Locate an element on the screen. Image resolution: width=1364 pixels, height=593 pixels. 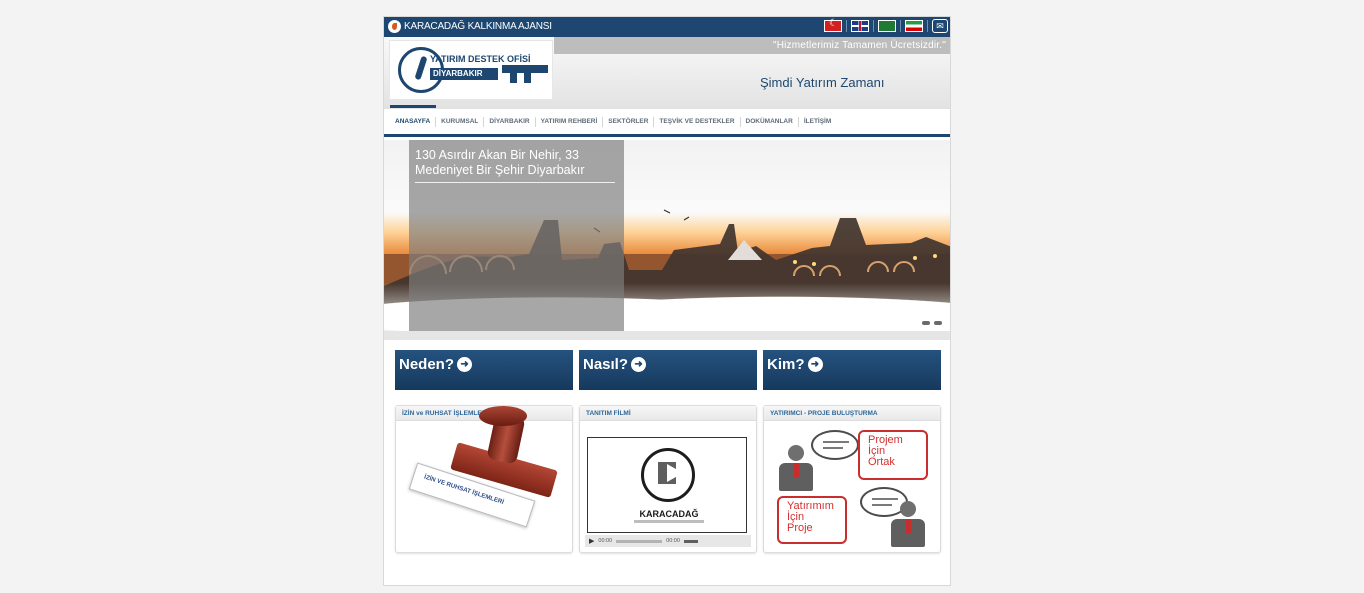
nav-item-tesvik: TEŞVİK VE DESTEKLER is located at coordinates (697, 121).